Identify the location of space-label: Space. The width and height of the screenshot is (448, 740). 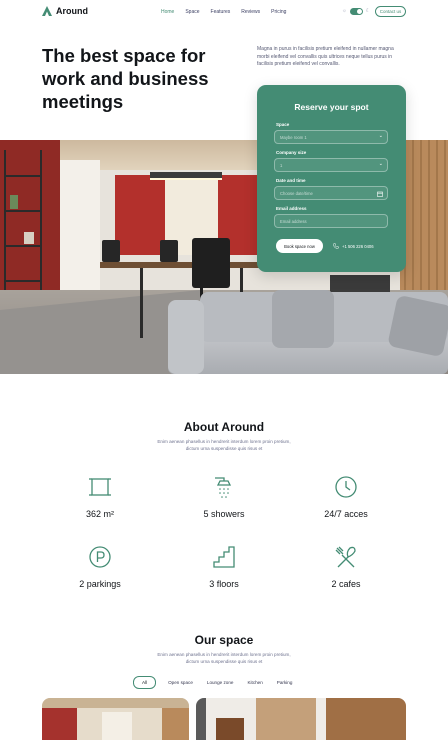
(283, 124).